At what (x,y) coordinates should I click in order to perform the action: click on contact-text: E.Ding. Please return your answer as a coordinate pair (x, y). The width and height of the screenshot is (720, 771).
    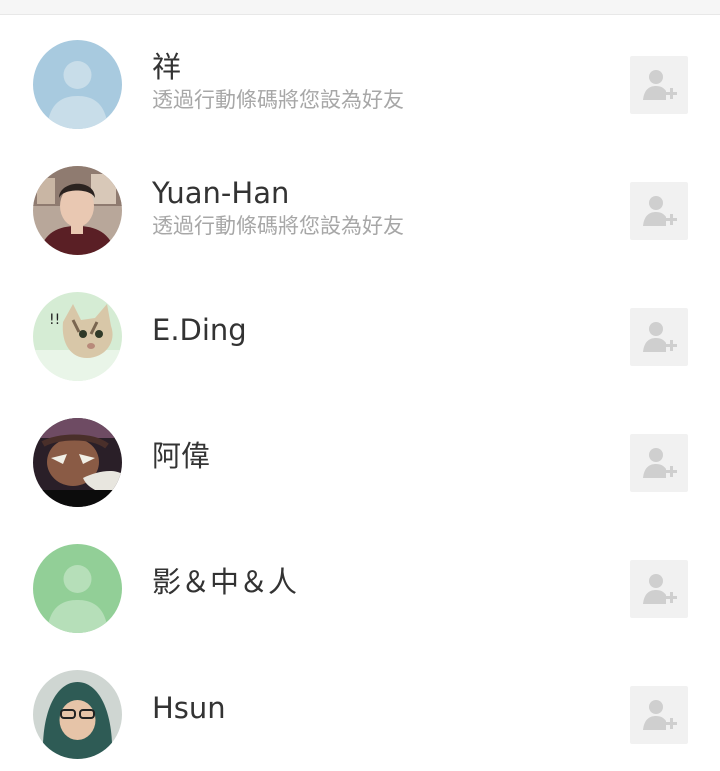
    Looking at the image, I should click on (199, 330).